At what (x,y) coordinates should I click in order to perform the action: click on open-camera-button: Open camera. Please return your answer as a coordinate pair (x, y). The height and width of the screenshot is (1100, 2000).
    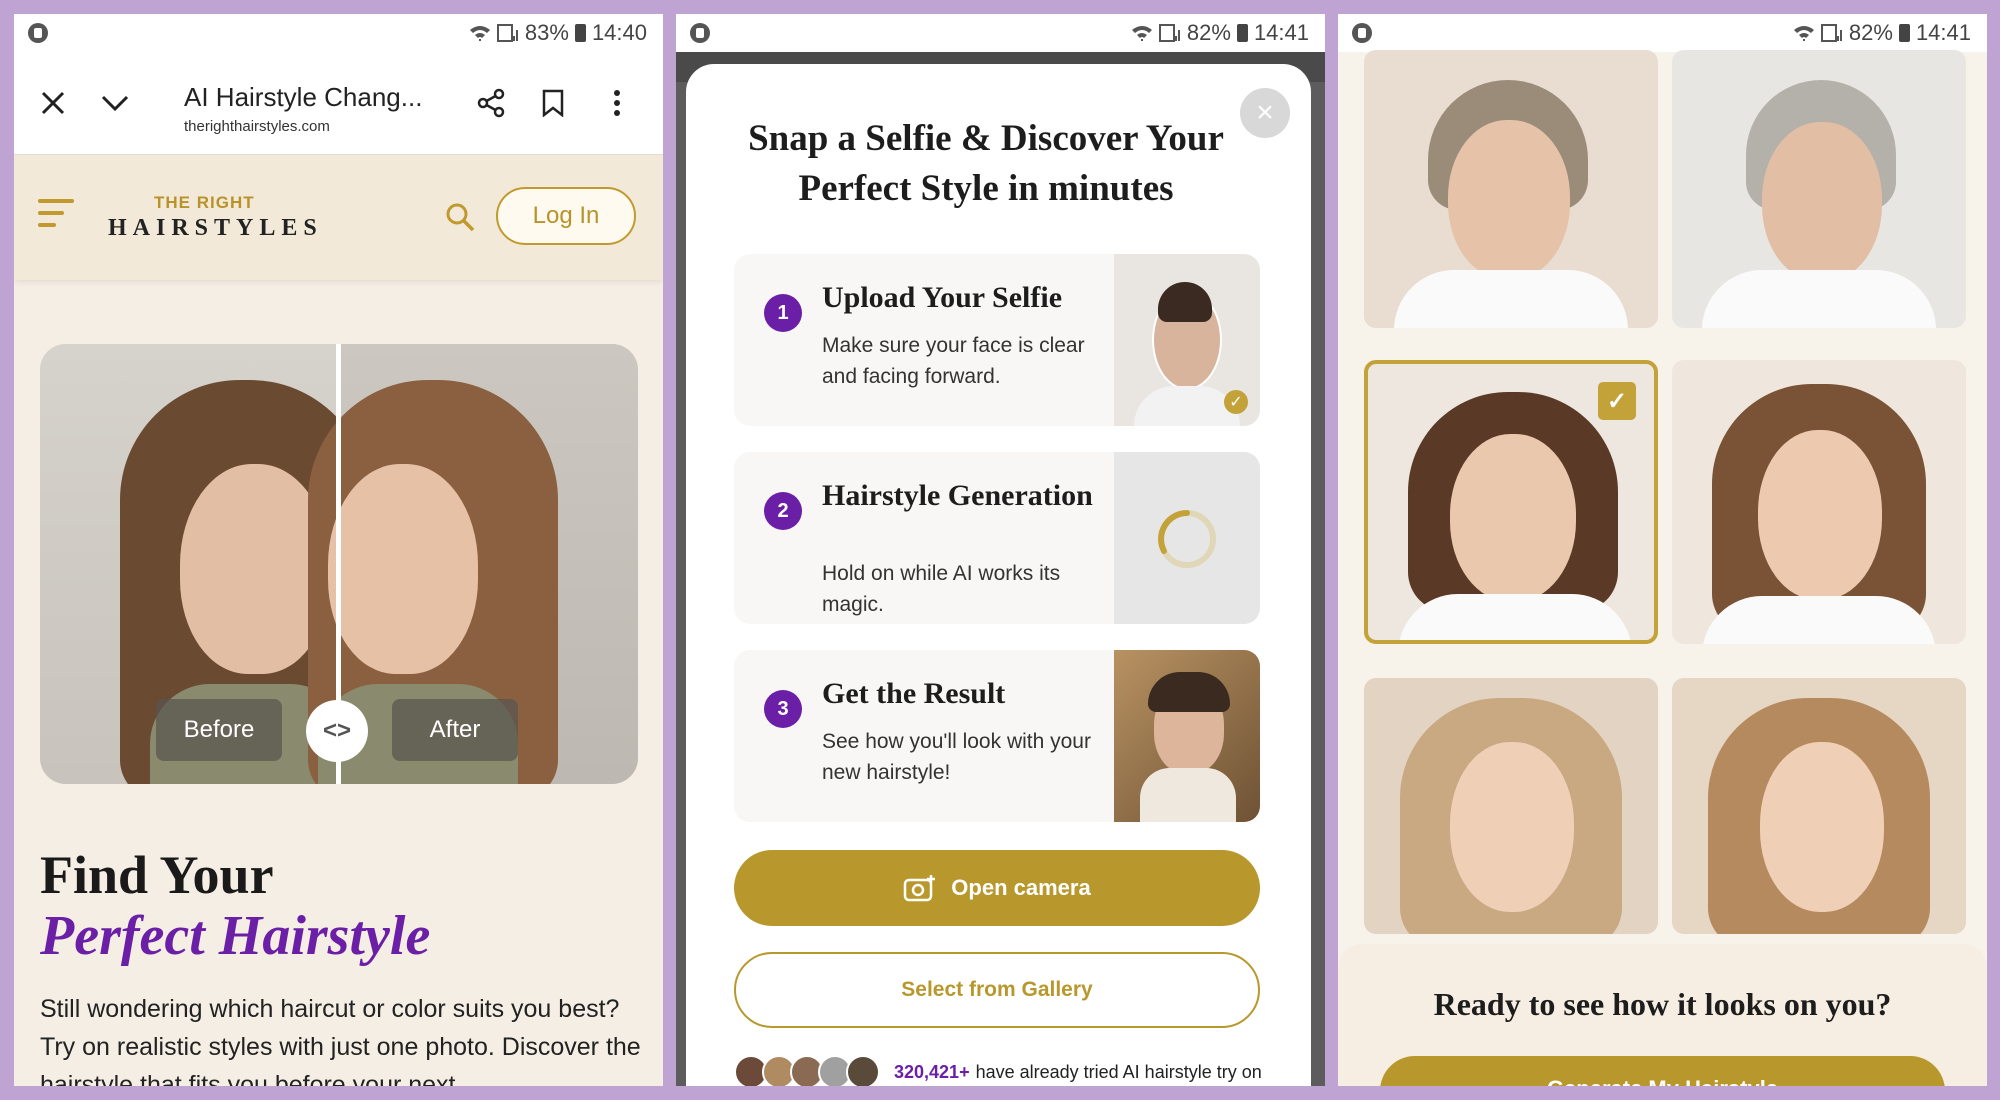
    Looking at the image, I should click on (997, 888).